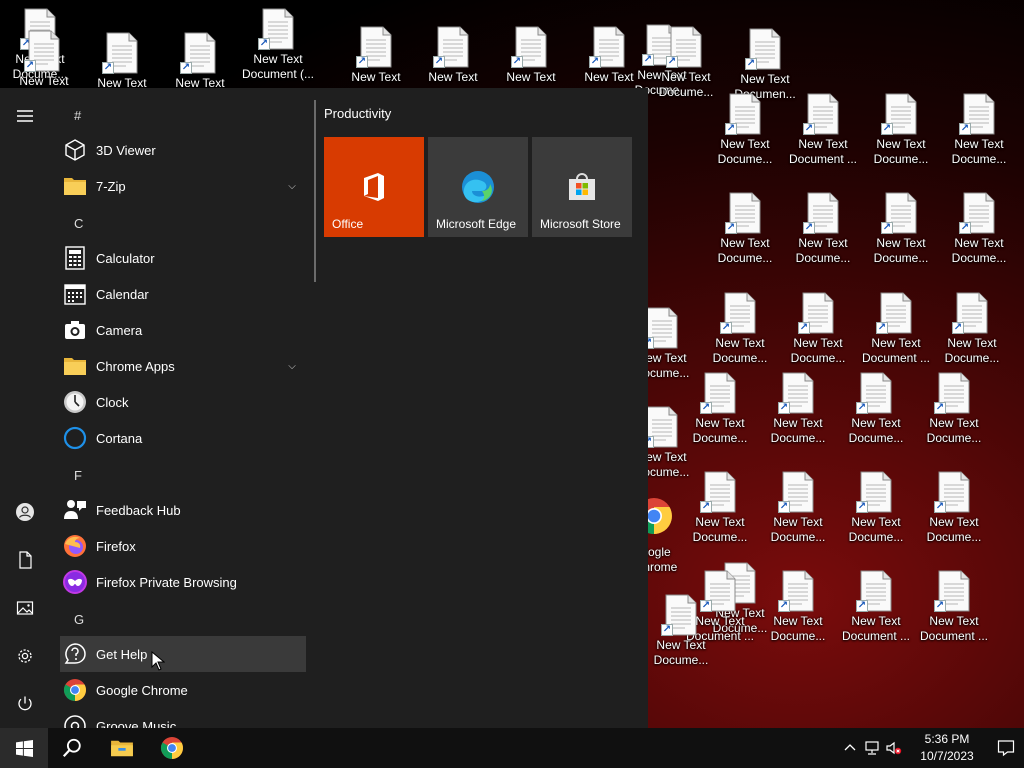 Image resolution: width=1024 pixels, height=768 pixels. I want to click on power-button, so click(25, 704).